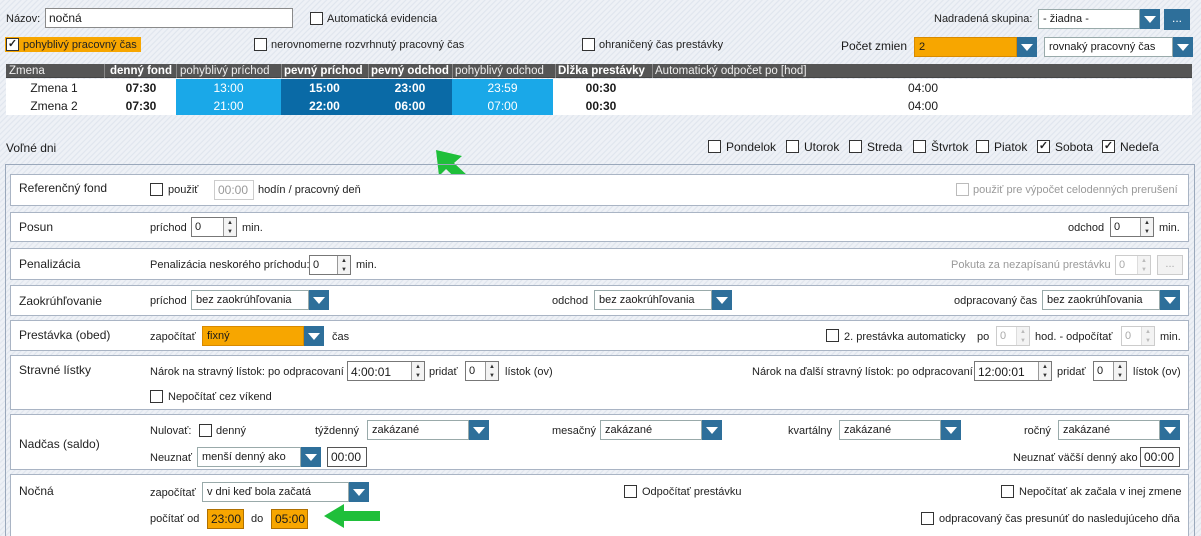 This screenshot has height=536, width=1201. I want to click on shift-count-select: 2, so click(965, 47).